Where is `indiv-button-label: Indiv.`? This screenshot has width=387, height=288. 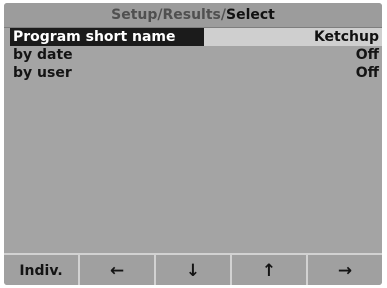 indiv-button-label: Indiv. is located at coordinates (41, 271).